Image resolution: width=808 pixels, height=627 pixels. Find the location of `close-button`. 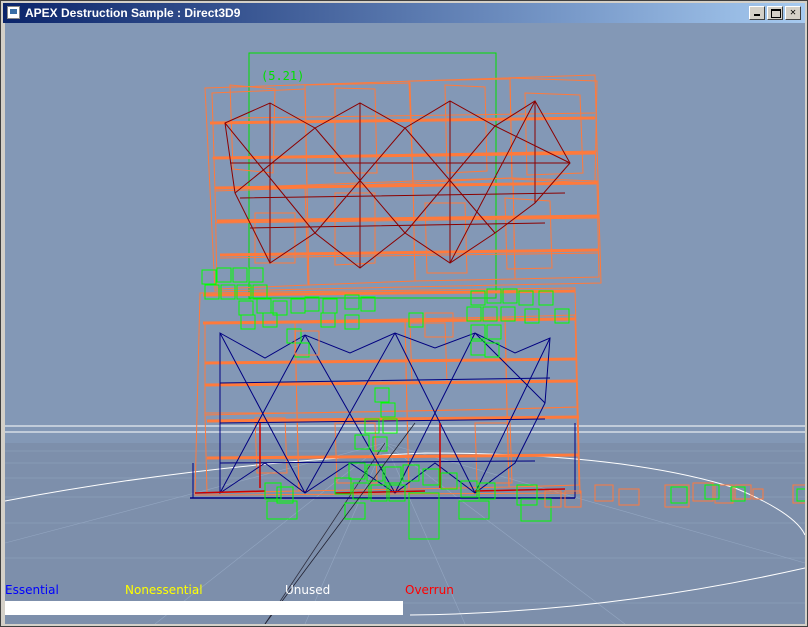

close-button is located at coordinates (793, 13).